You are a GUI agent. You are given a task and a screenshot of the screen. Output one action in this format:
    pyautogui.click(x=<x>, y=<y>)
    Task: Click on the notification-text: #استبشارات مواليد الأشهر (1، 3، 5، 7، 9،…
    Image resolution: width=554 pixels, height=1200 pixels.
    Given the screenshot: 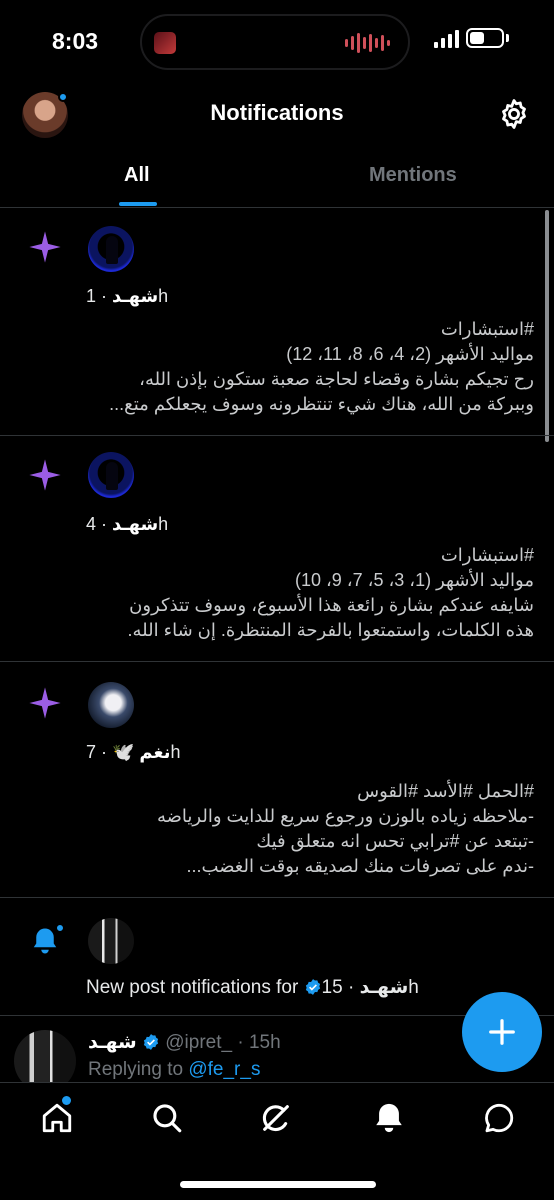 What is the action you would take?
    pyautogui.click(x=330, y=592)
    